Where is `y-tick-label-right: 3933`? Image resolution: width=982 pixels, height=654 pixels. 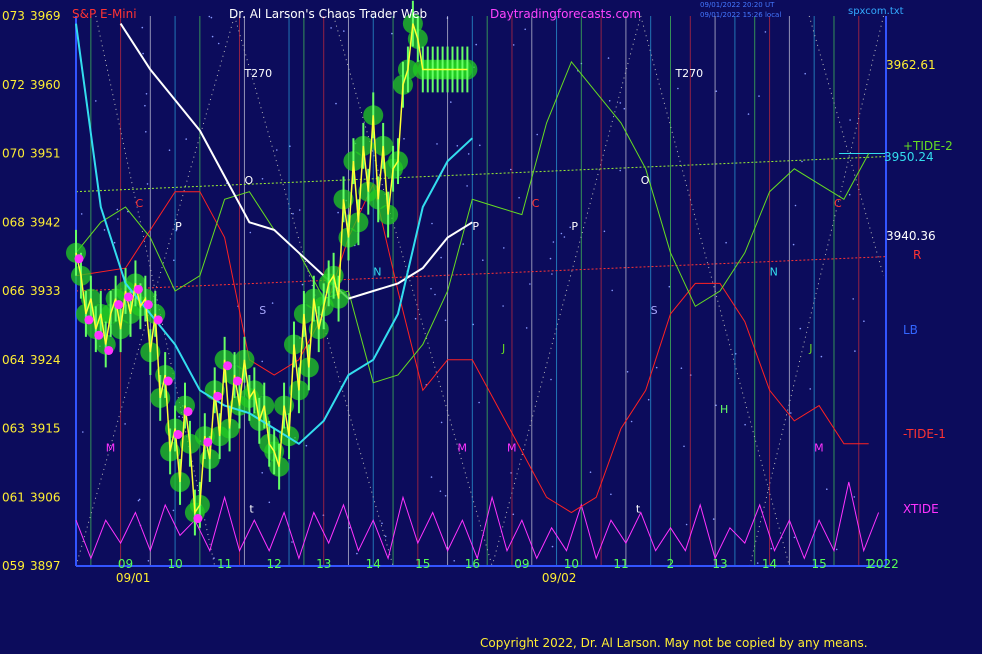 y-tick-label-right: 3933 is located at coordinates (45, 291).